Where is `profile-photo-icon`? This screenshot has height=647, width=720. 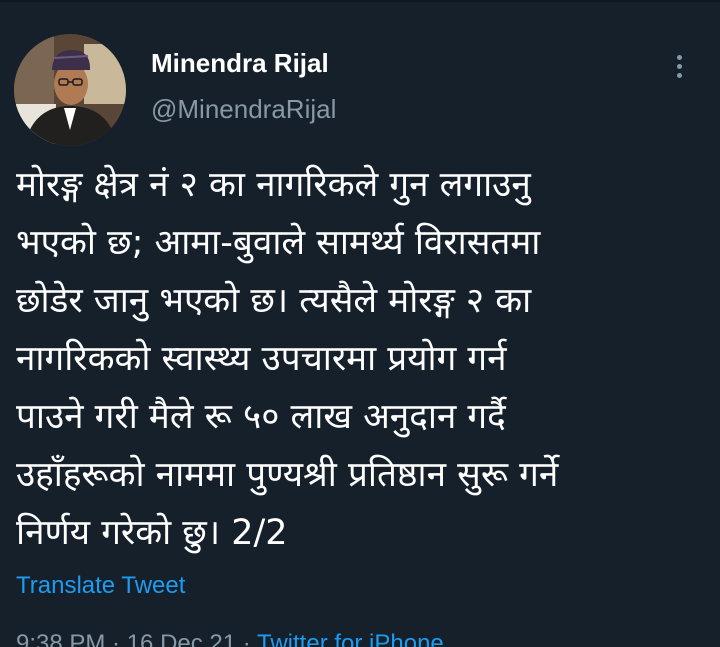 profile-photo-icon is located at coordinates (70, 90).